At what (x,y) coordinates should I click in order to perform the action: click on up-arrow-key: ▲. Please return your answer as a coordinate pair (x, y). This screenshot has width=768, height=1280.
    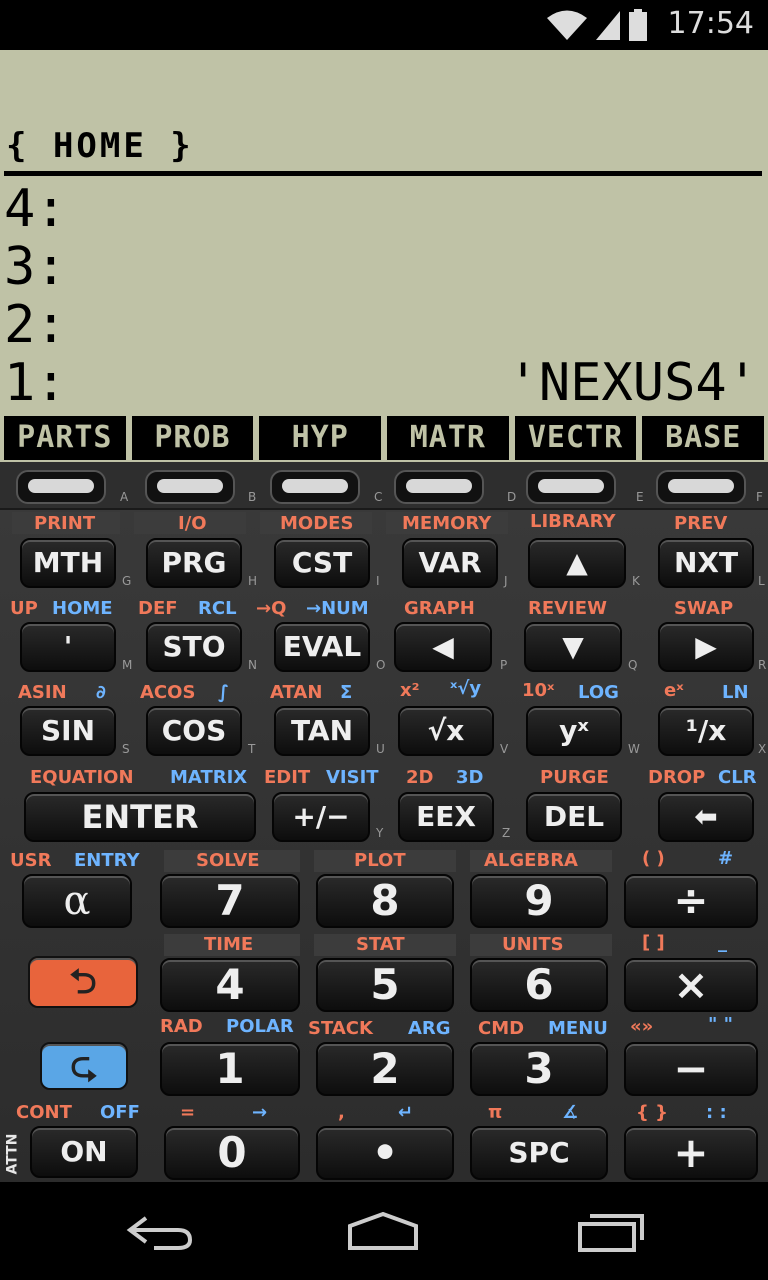
    Looking at the image, I should click on (577, 563).